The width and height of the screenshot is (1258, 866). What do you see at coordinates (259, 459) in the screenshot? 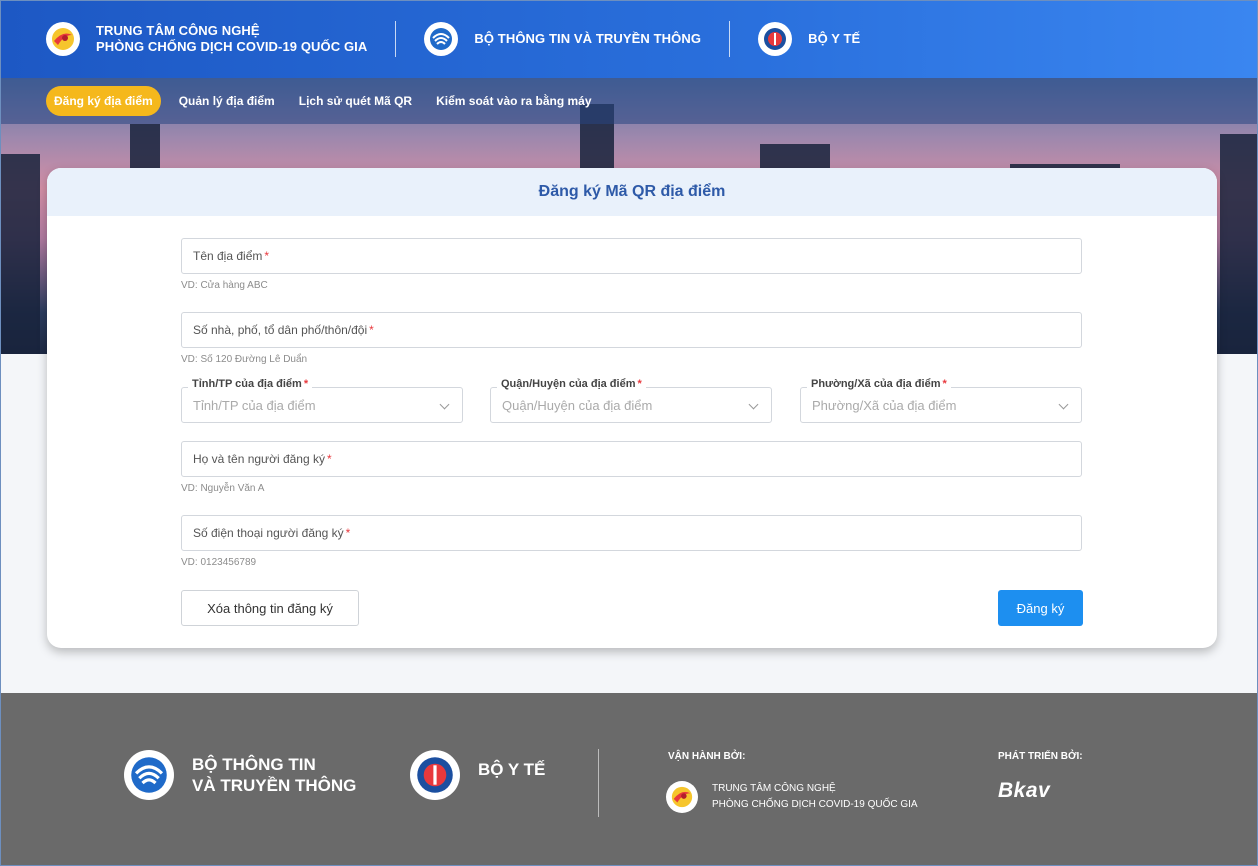
I see `registrant-name-placeholder: Họ và tên người đăng ký` at bounding box center [259, 459].